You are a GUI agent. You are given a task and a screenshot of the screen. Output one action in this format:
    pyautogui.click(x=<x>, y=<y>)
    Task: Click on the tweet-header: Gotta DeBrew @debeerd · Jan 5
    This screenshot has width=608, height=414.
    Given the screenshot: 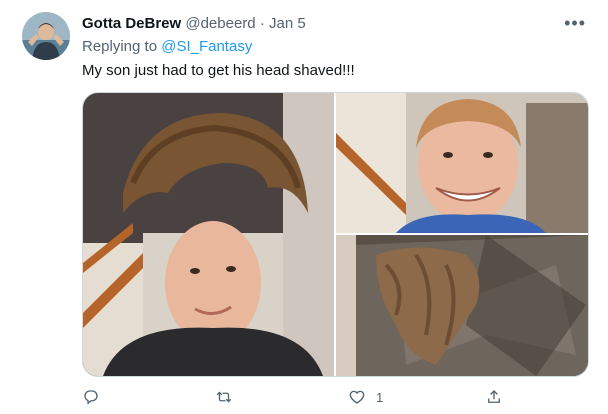 What is the action you would take?
    pyautogui.click(x=194, y=23)
    